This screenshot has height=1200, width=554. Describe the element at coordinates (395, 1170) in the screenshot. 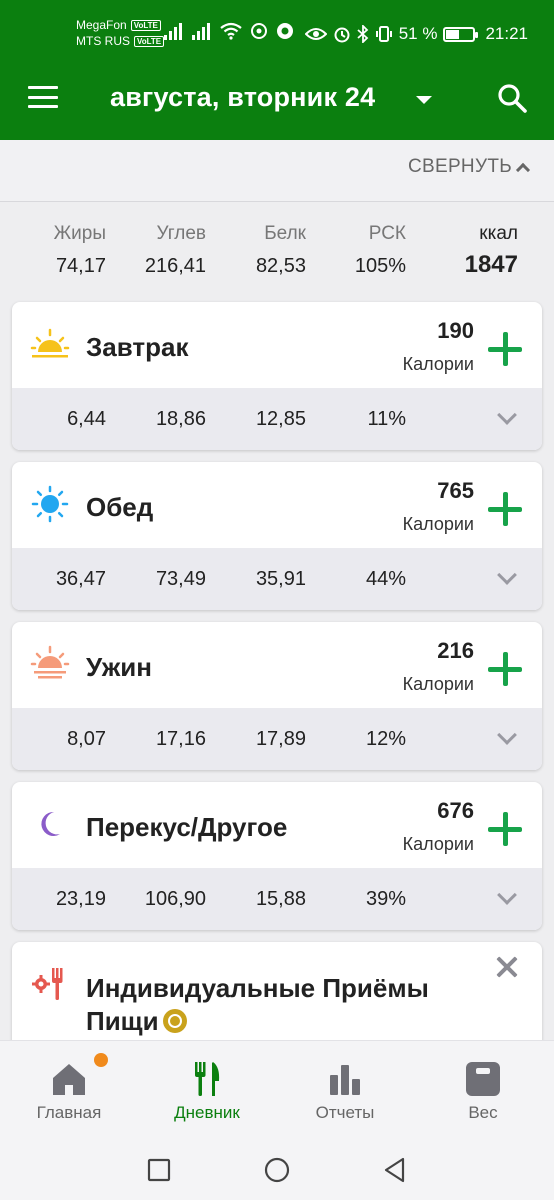

I see `back-triangle-icon` at that location.